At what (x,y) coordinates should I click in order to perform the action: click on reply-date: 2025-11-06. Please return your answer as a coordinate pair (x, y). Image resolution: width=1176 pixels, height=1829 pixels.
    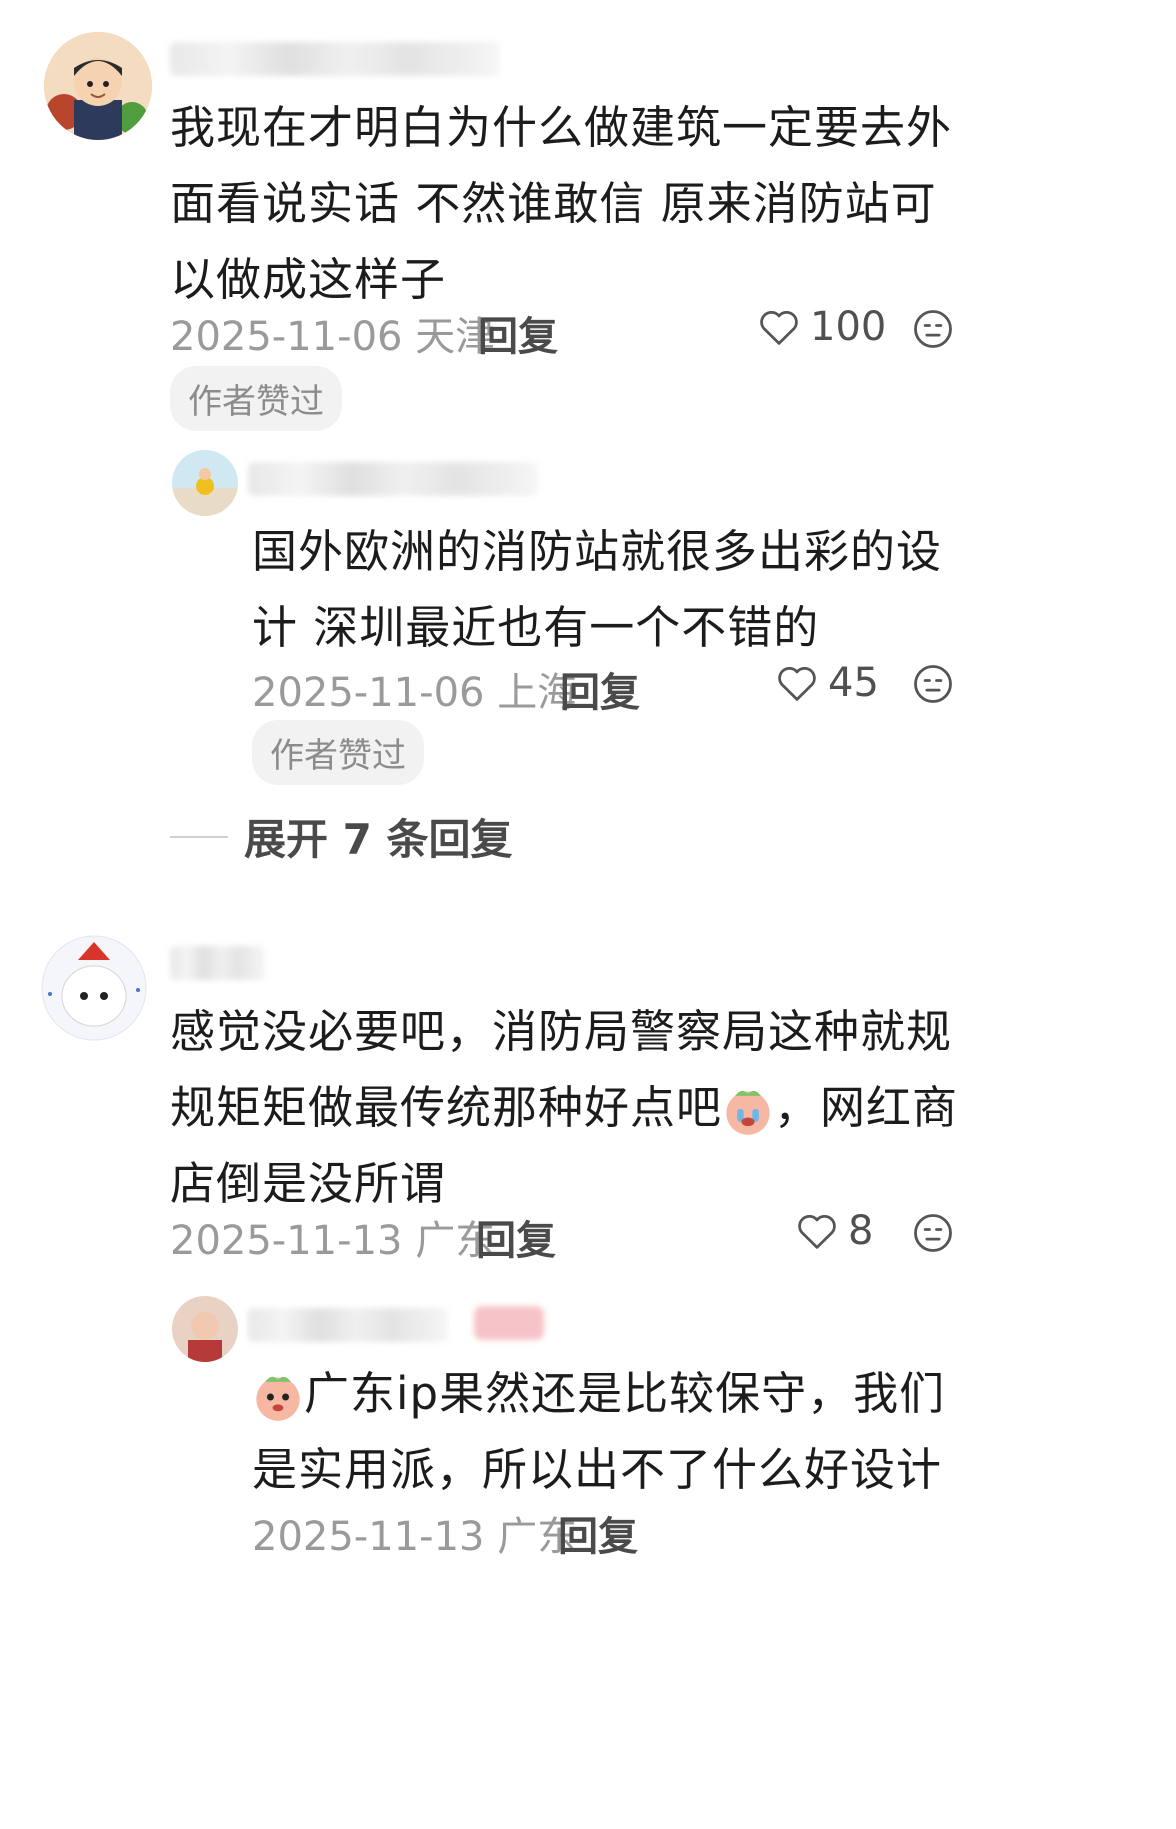
    Looking at the image, I should click on (368, 693).